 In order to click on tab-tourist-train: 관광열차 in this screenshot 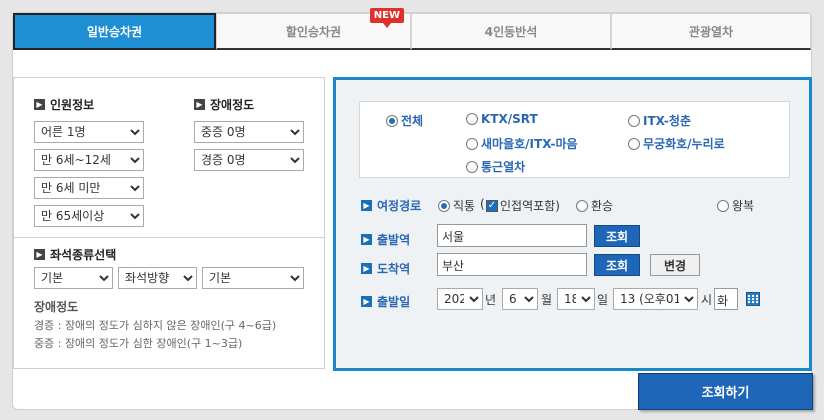, I will do `click(711, 31)`.